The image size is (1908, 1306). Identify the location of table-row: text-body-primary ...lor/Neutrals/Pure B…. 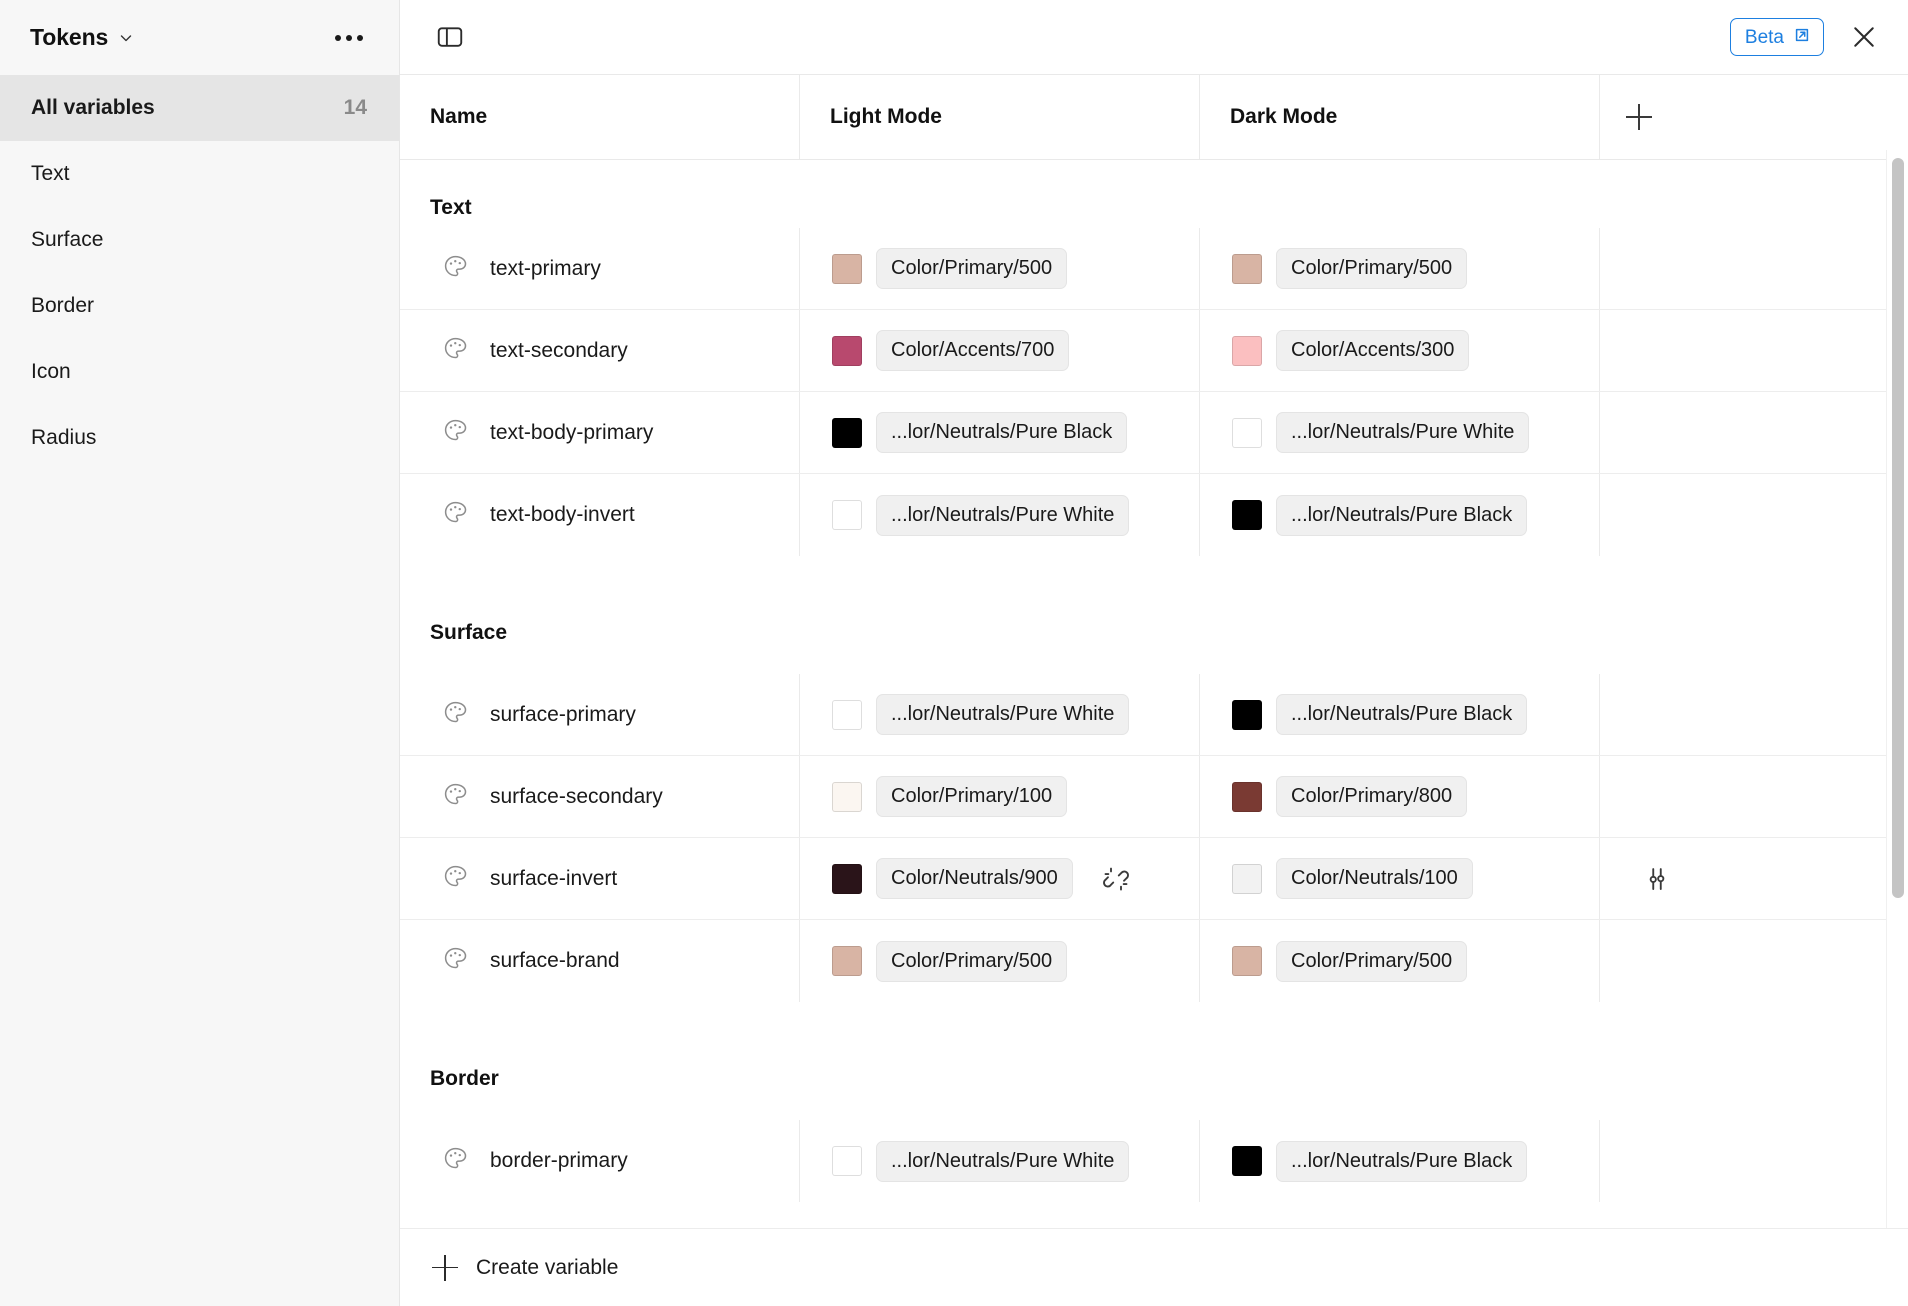
(1154, 433).